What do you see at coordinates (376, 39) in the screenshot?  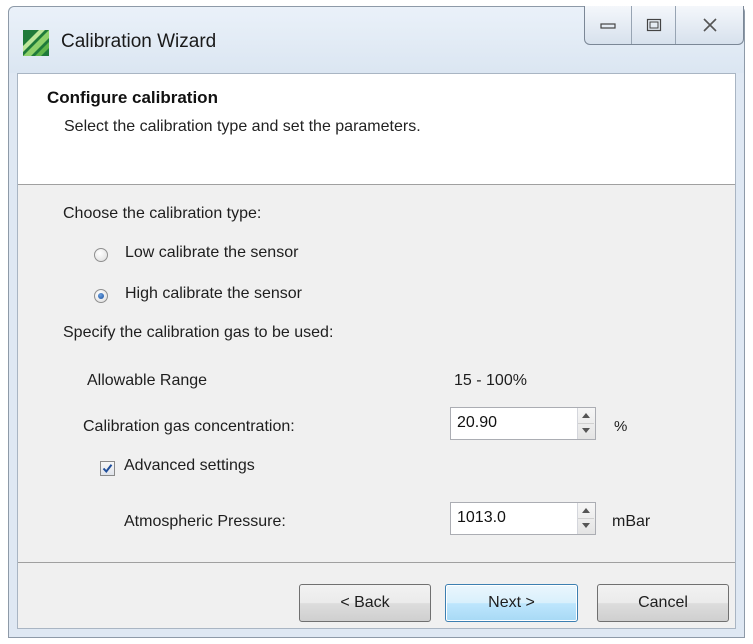 I see `title-bar: Calibration Wizard` at bounding box center [376, 39].